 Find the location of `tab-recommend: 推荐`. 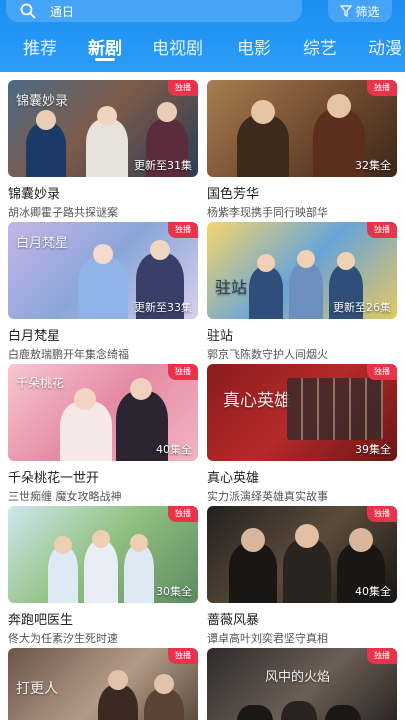

tab-recommend: 推荐 is located at coordinates (40, 46).